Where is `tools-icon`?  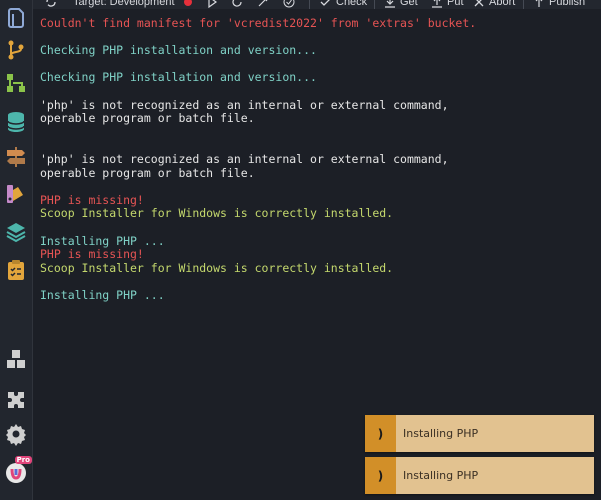
tools-icon is located at coordinates (263, 3).